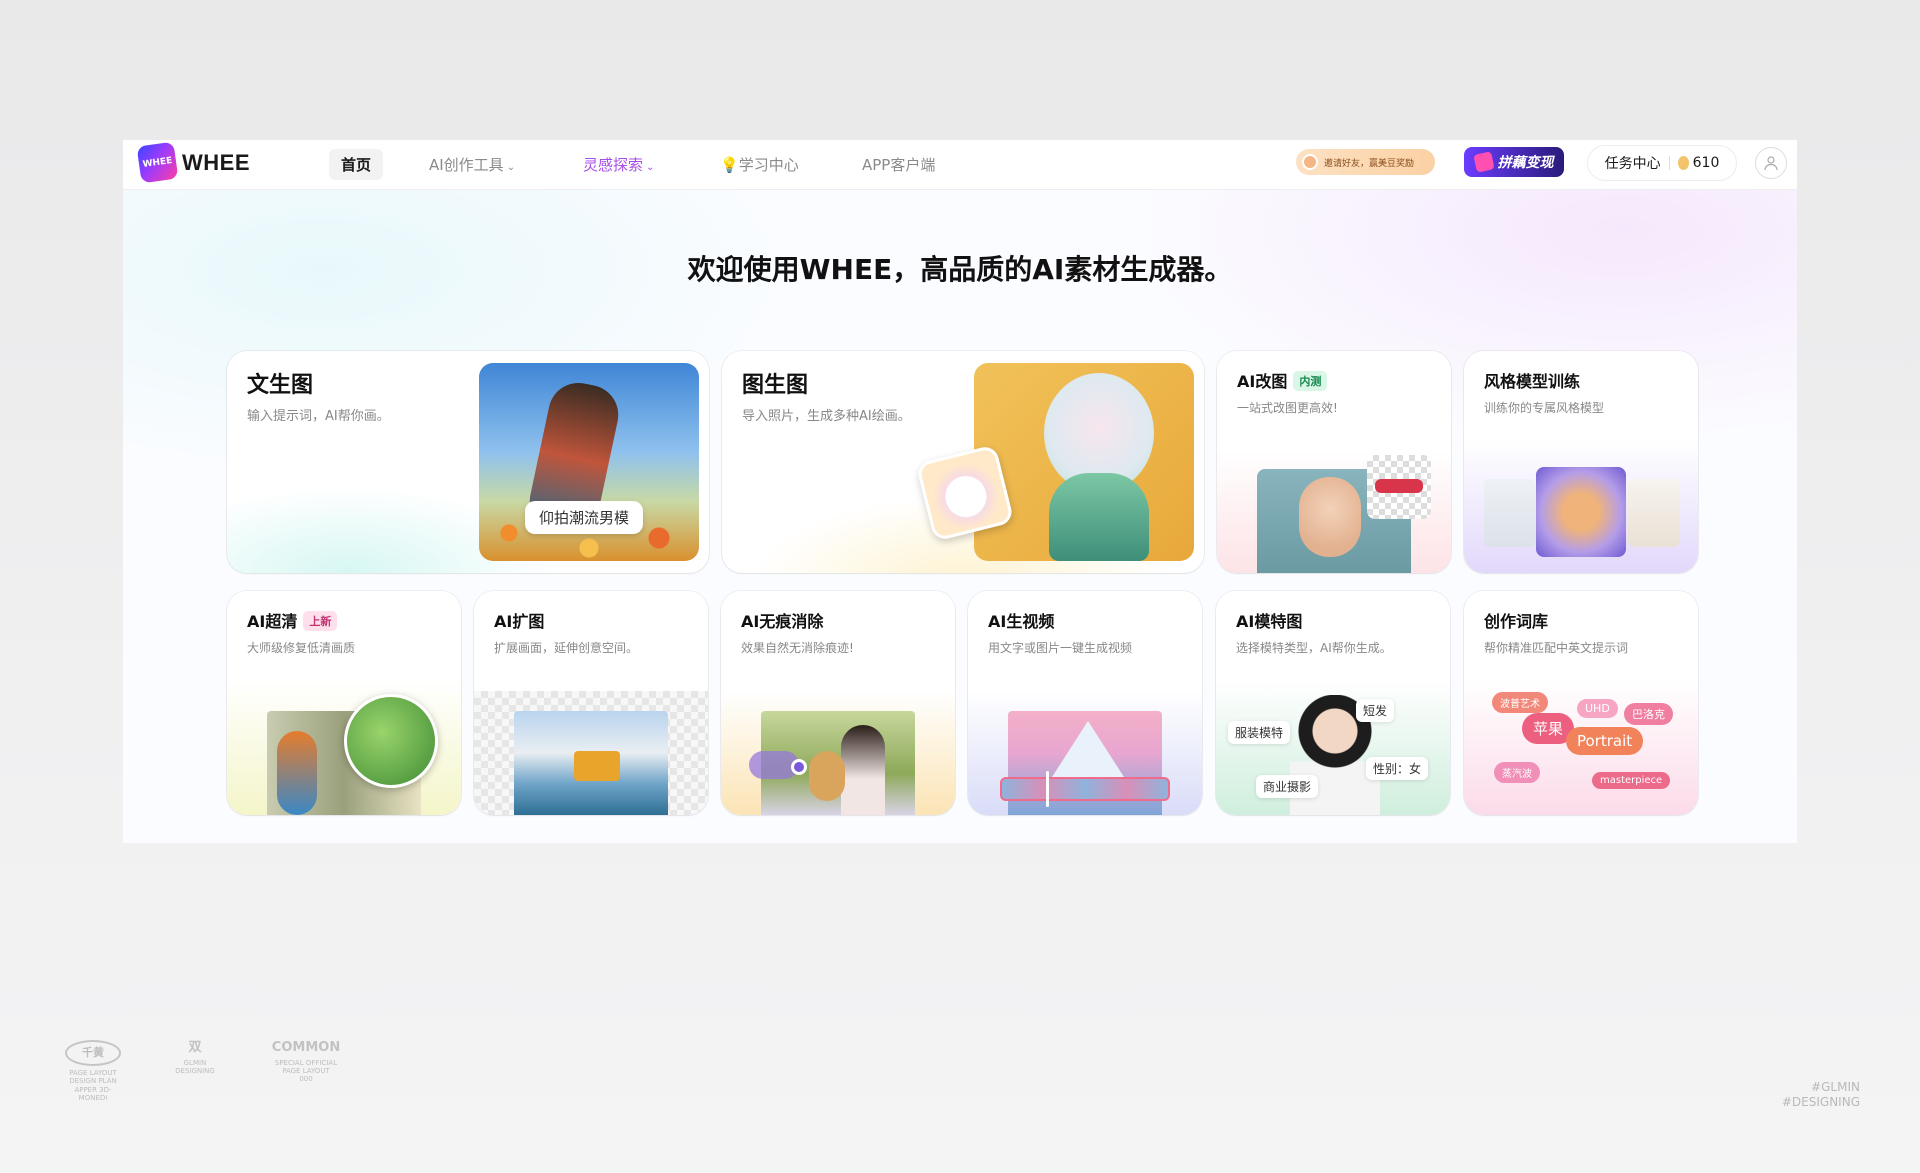 This screenshot has width=1920, height=1173. I want to click on tag-clothing-model: 服装模特, so click(1259, 732).